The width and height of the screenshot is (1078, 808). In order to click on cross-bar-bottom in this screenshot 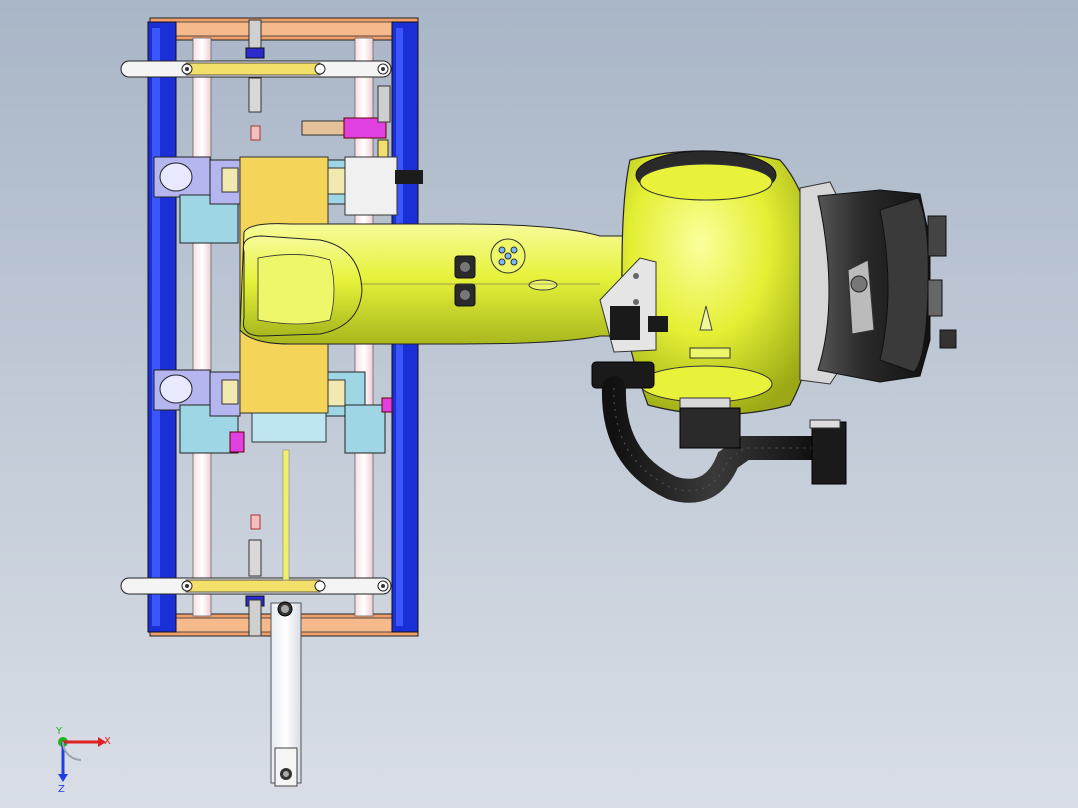, I will do `click(256, 586)`.